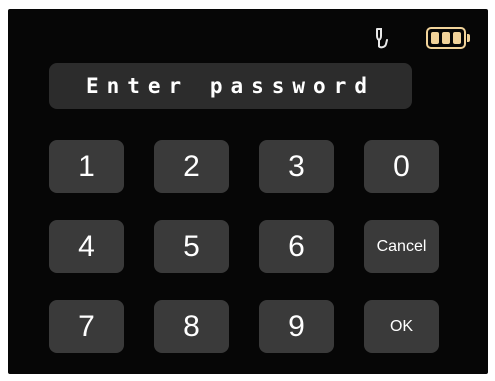 The height and width of the screenshot is (381, 495). Describe the element at coordinates (296, 246) in the screenshot. I see `key-6: 6` at that location.